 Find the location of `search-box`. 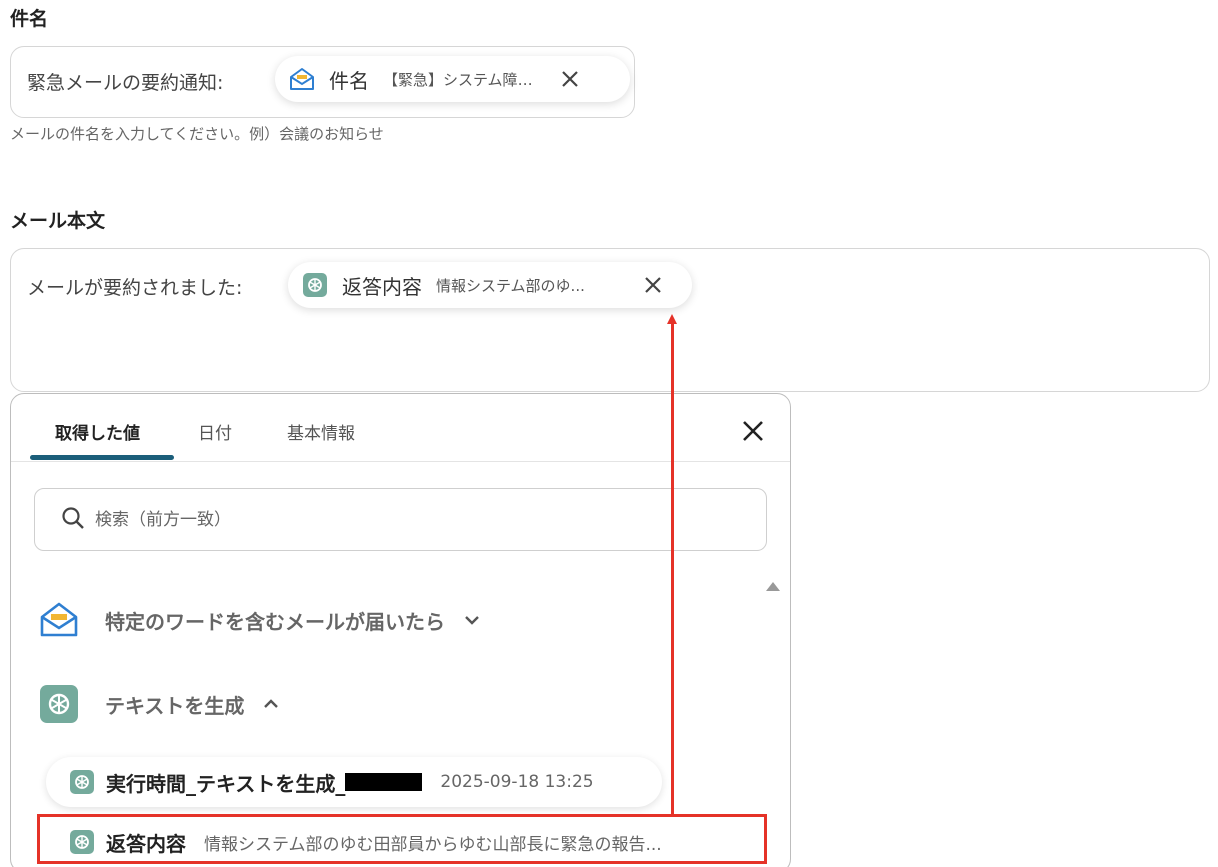

search-box is located at coordinates (400, 519).